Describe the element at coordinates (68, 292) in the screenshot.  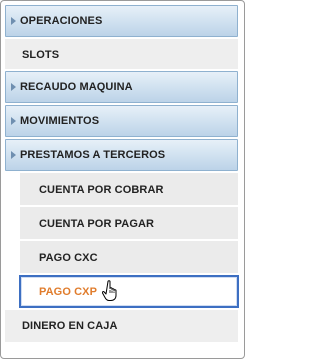
I see `submenu-item-label: PAGO CXP` at that location.